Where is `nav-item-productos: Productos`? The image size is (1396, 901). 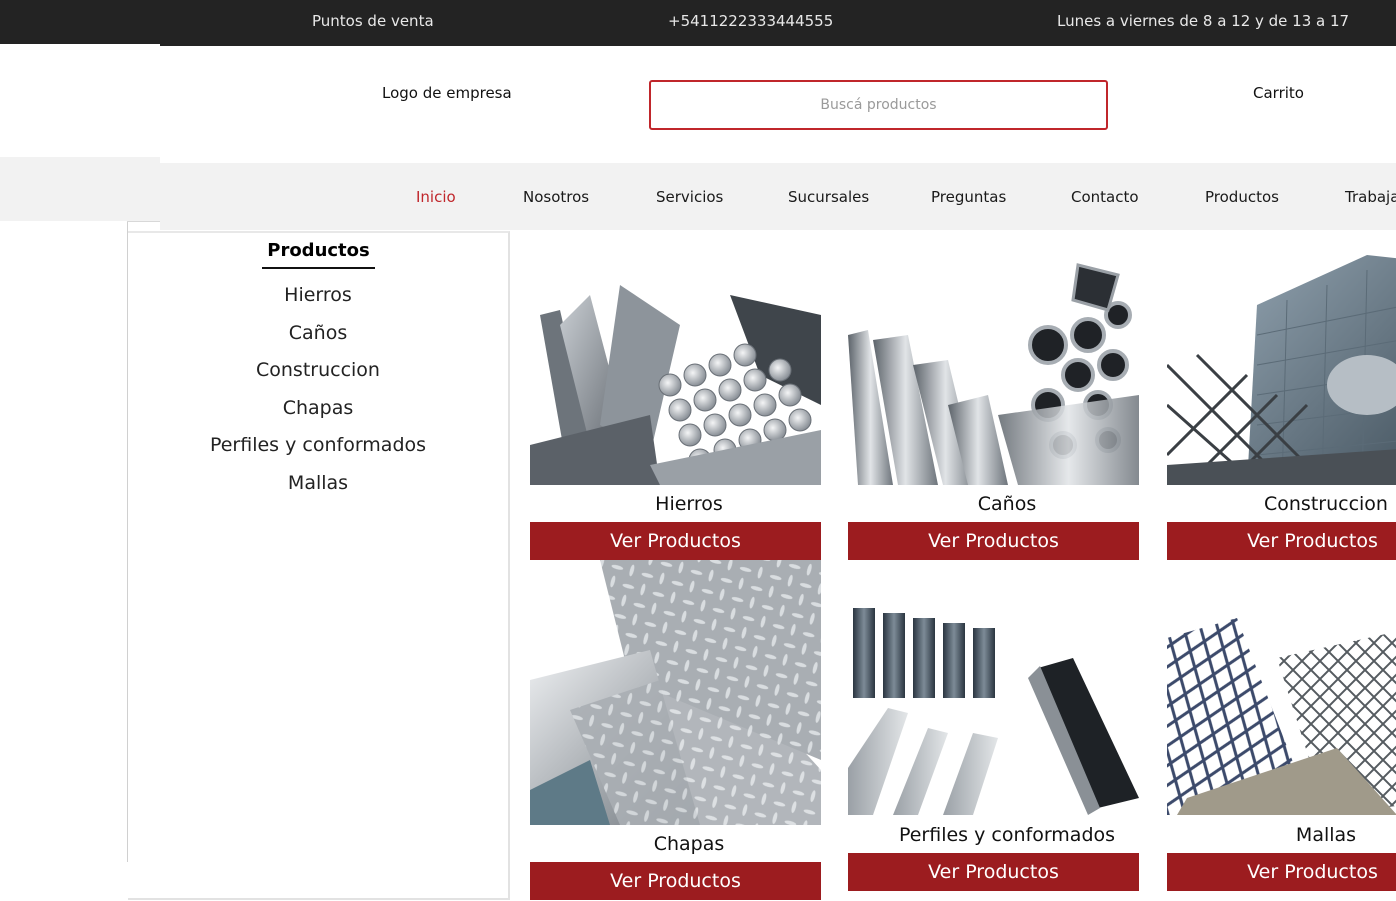
nav-item-productos: Productos is located at coordinates (1242, 197).